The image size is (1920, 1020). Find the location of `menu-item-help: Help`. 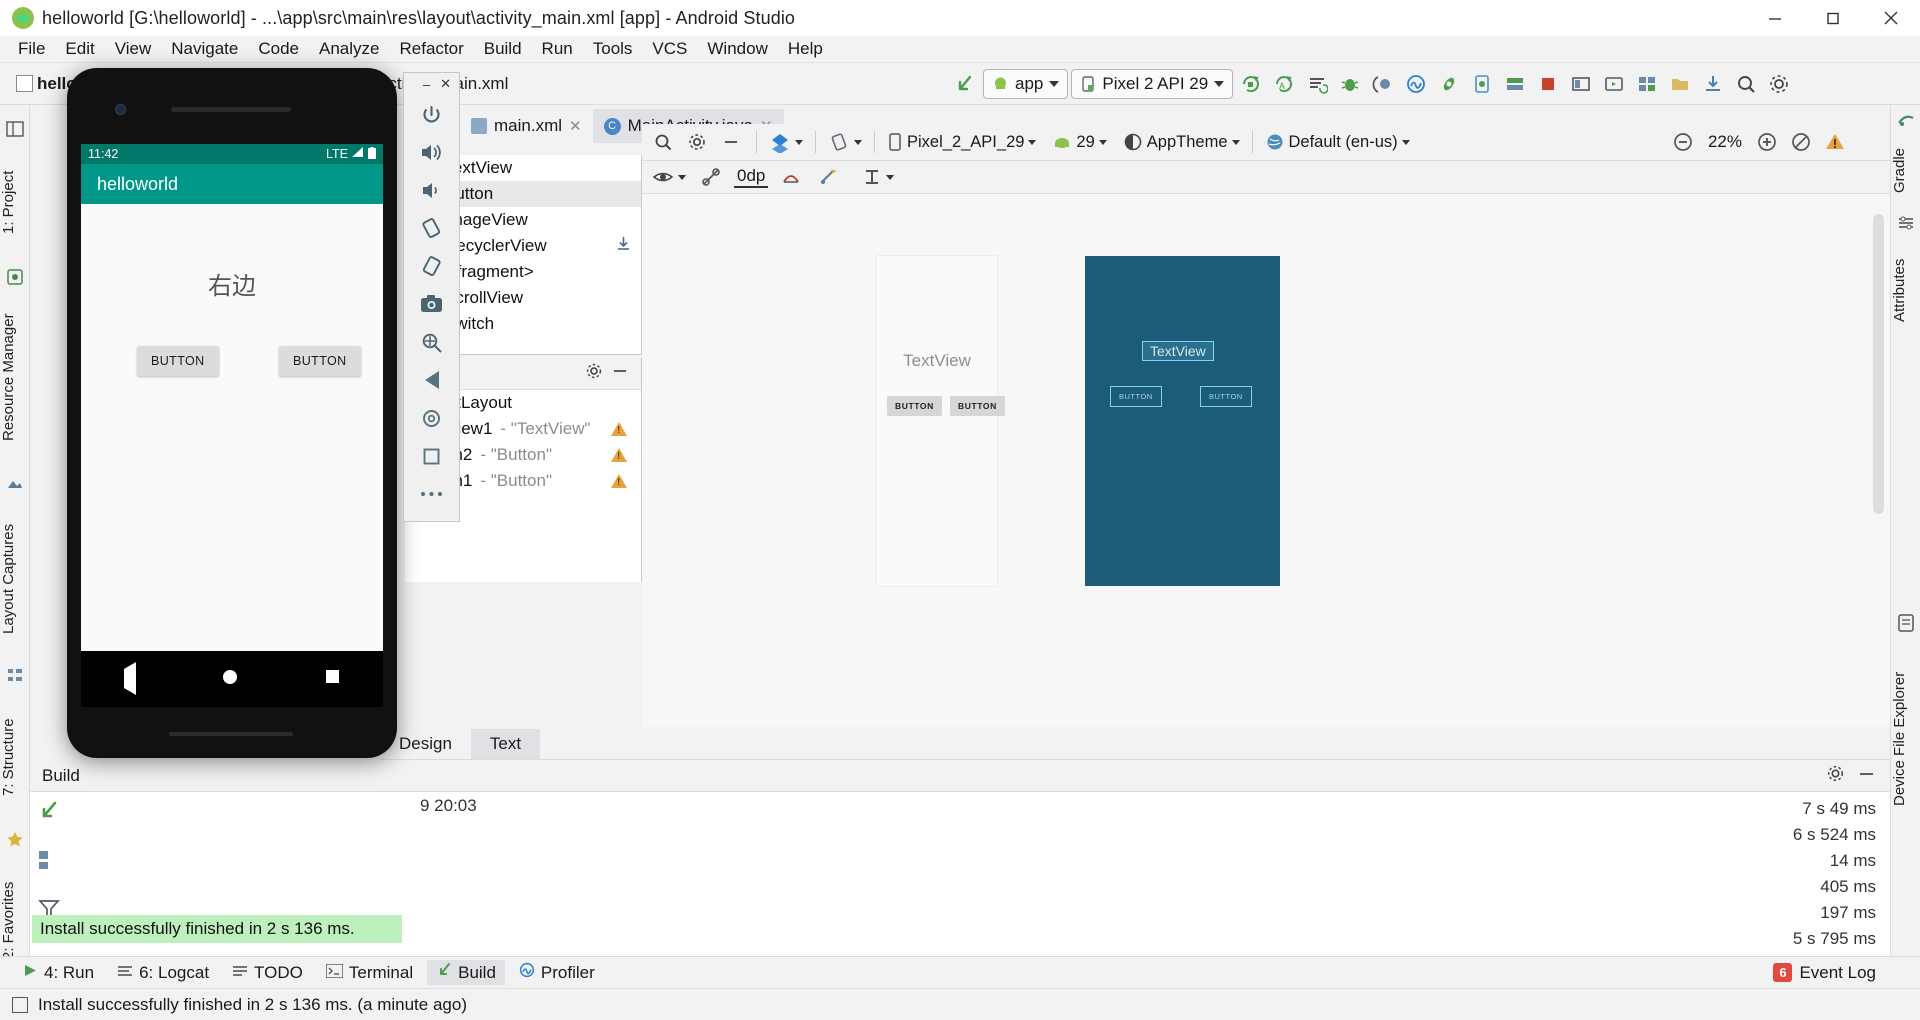

menu-item-help: Help is located at coordinates (805, 49).